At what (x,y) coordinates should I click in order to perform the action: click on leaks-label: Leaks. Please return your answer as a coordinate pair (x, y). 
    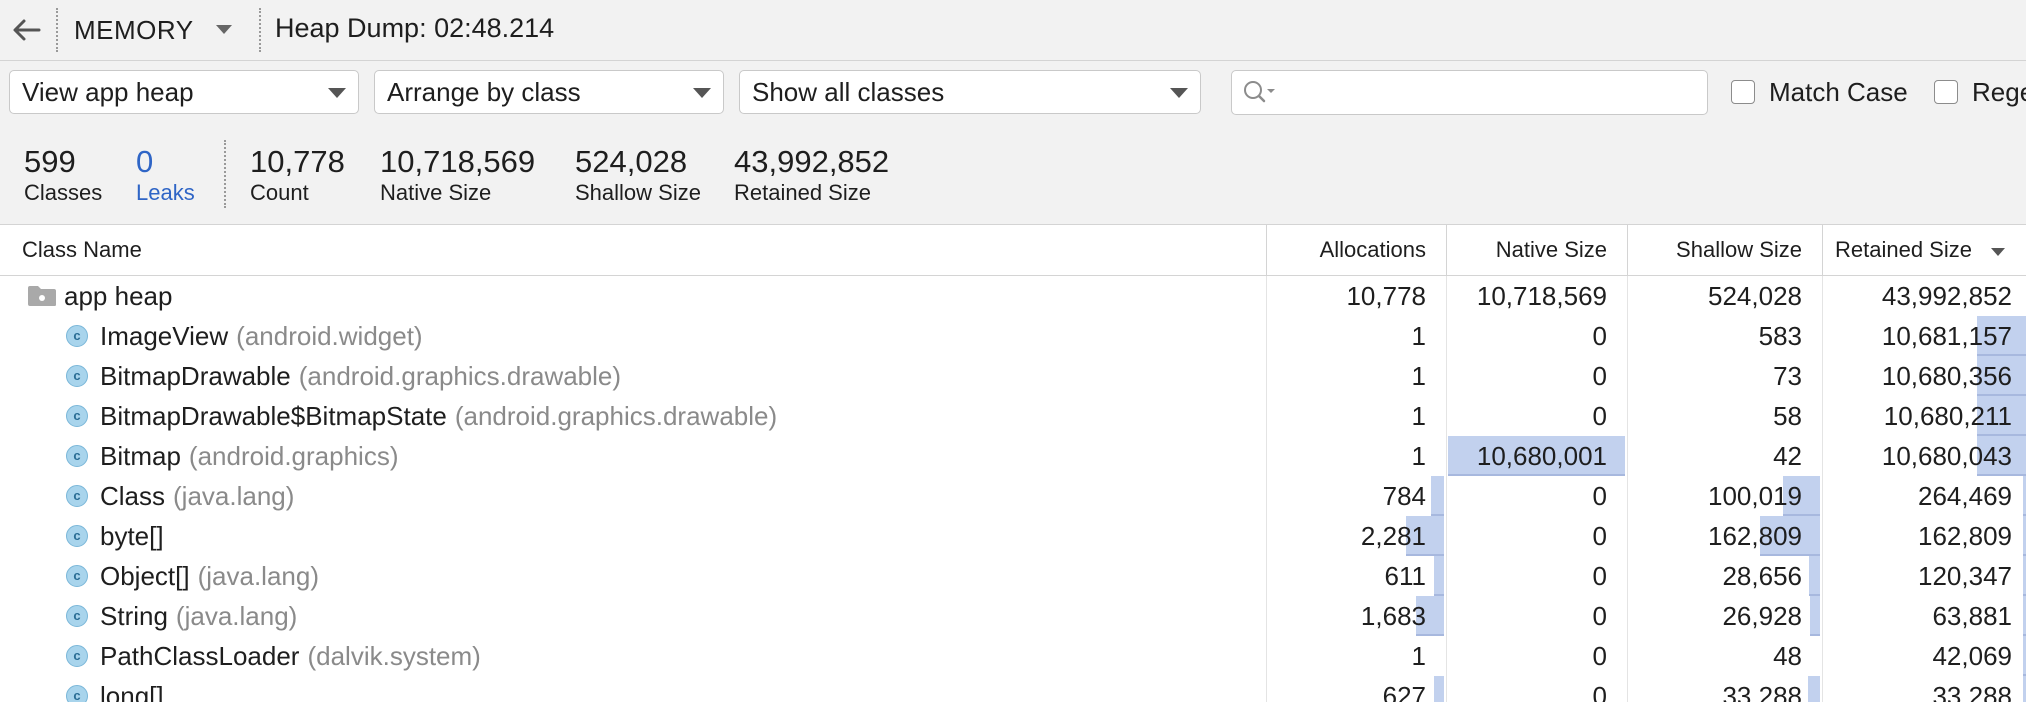
    Looking at the image, I should click on (165, 193).